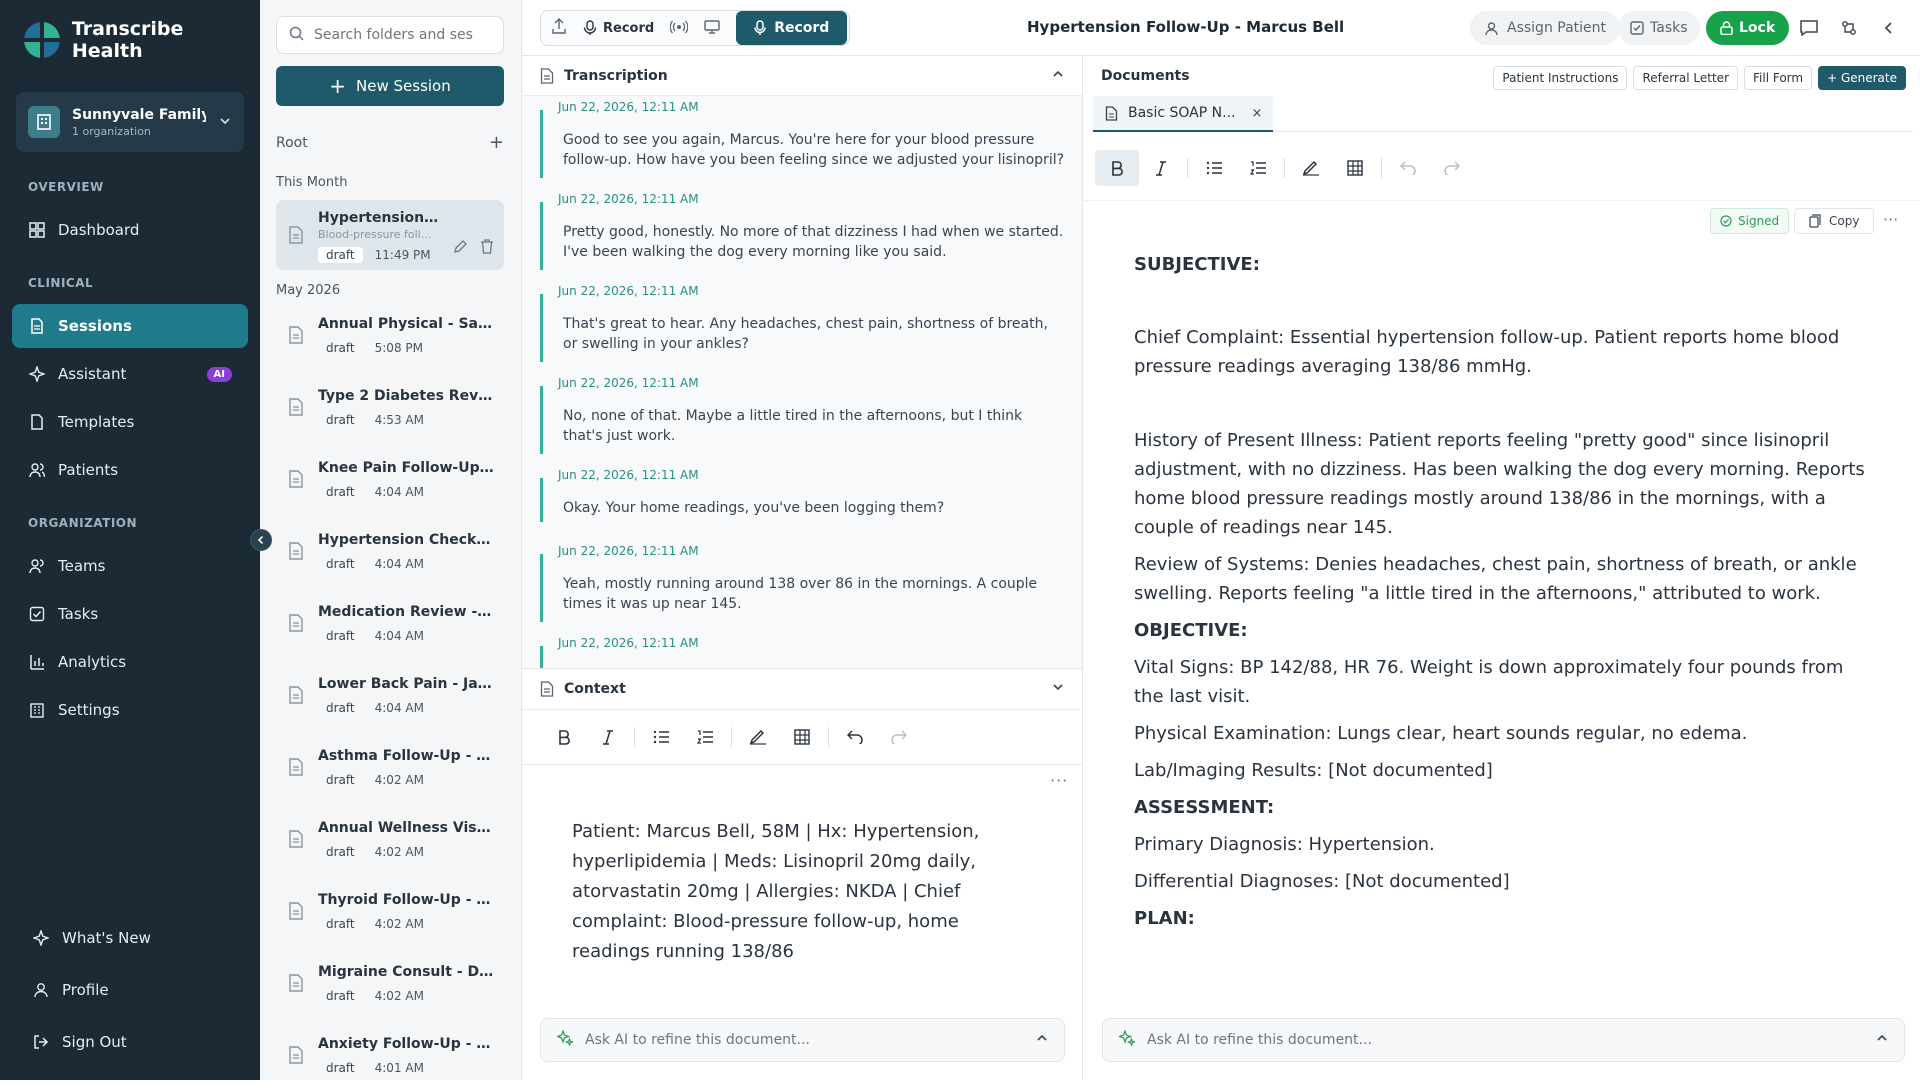  Describe the element at coordinates (130, 614) in the screenshot. I see `sidebar-item-tasks: Tasks` at that location.